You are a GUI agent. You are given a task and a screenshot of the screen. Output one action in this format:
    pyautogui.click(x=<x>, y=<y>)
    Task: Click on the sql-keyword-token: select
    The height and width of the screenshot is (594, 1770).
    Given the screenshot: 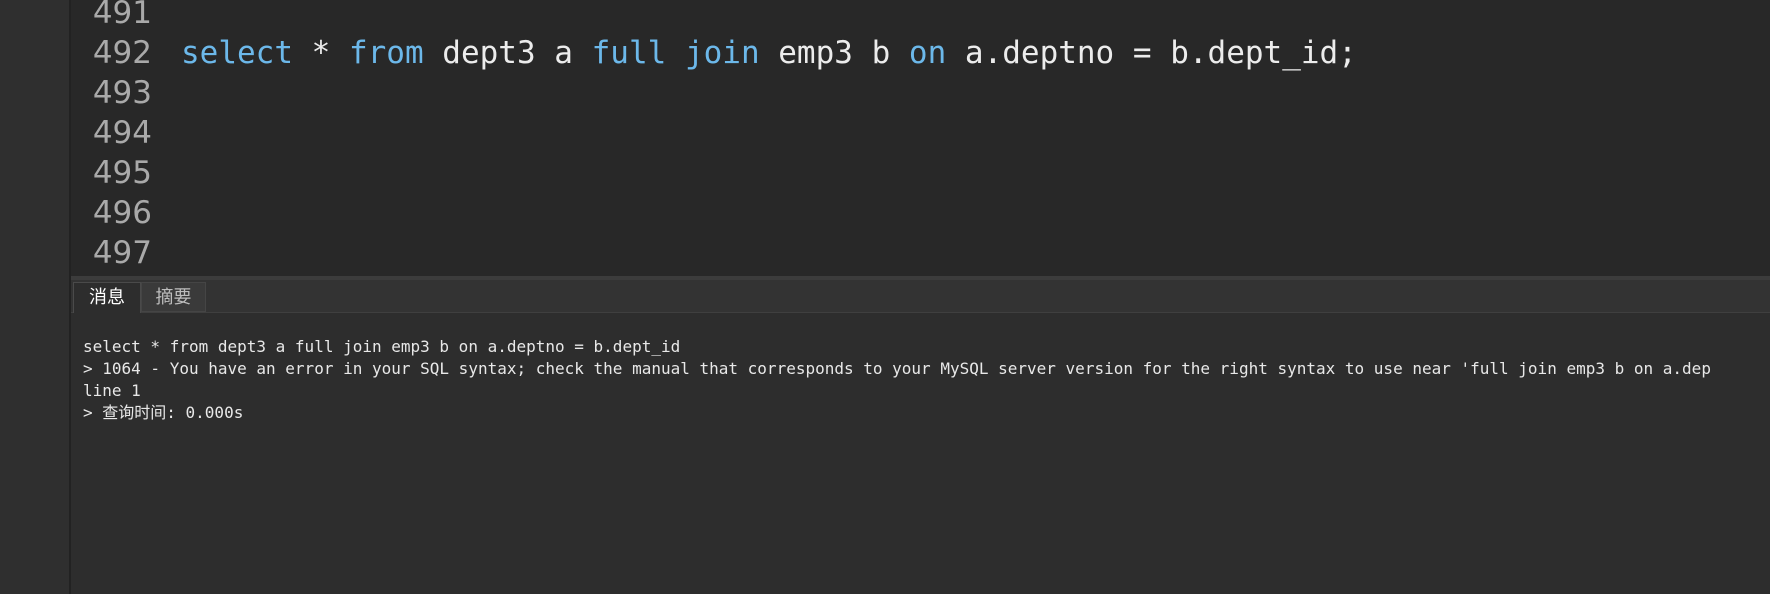 What is the action you would take?
    pyautogui.click(x=237, y=53)
    